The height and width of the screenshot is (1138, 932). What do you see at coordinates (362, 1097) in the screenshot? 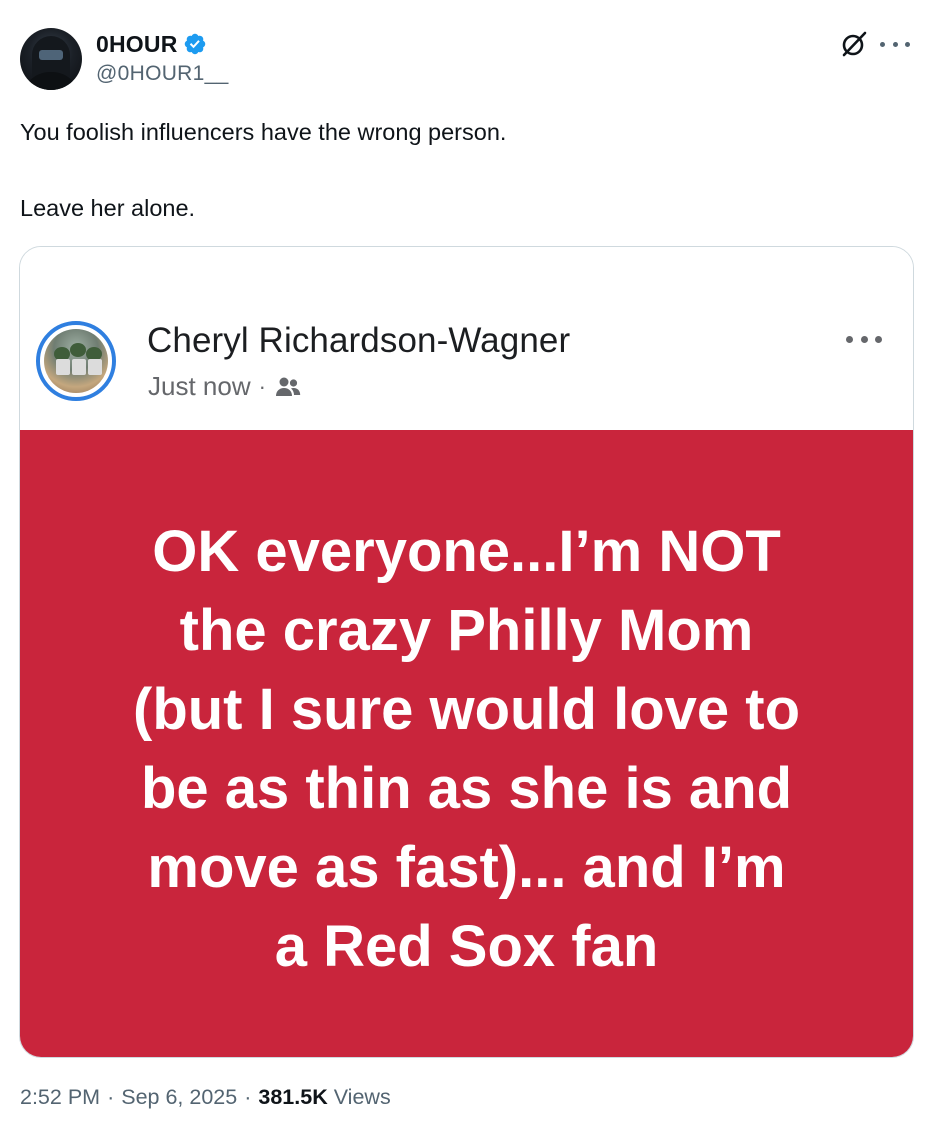
I see `views-label: Views` at bounding box center [362, 1097].